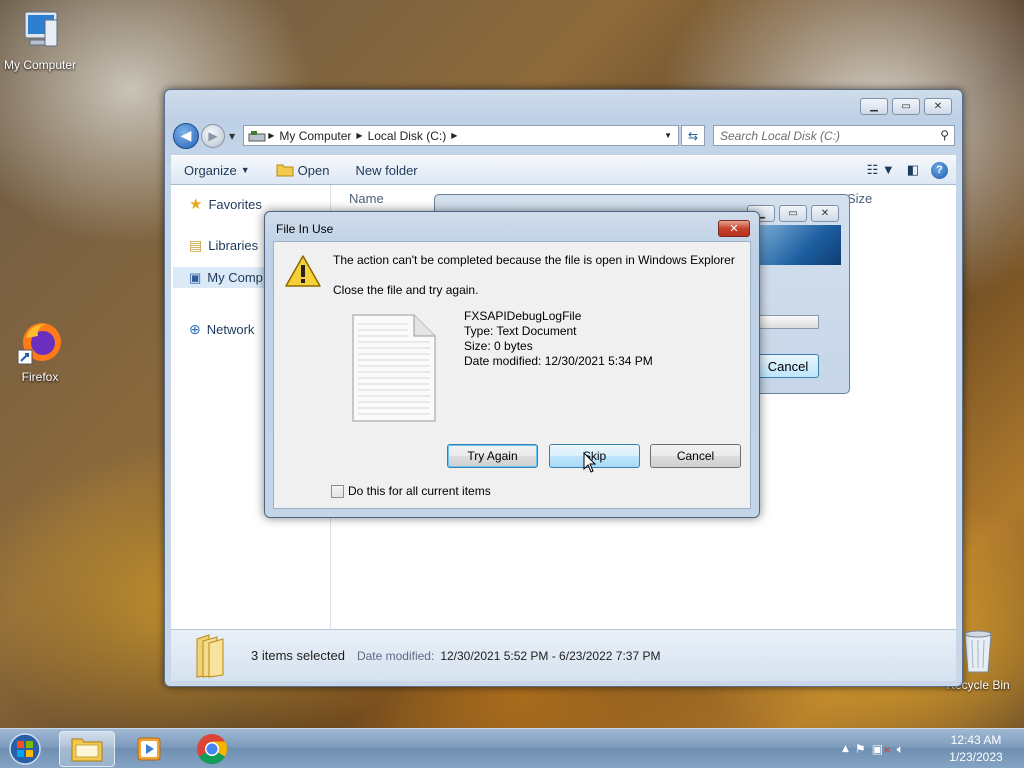 The width and height of the screenshot is (1024, 768). What do you see at coordinates (394, 368) in the screenshot?
I see `text-document-icon` at bounding box center [394, 368].